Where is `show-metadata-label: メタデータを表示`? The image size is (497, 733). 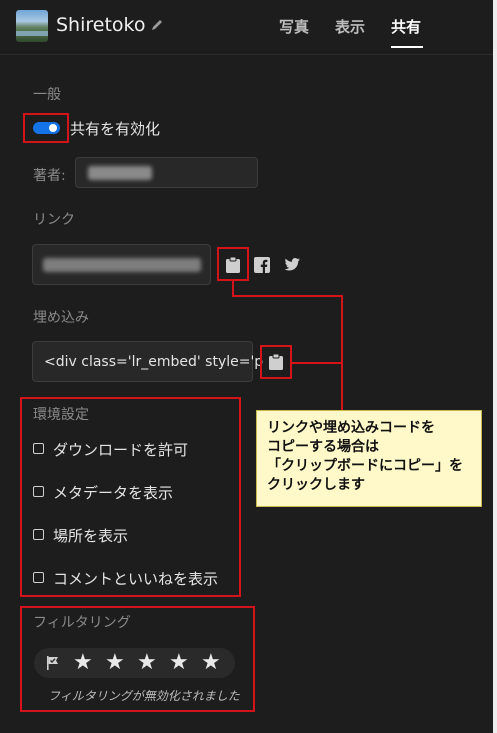
show-metadata-label: メタデータを表示 is located at coordinates (113, 493).